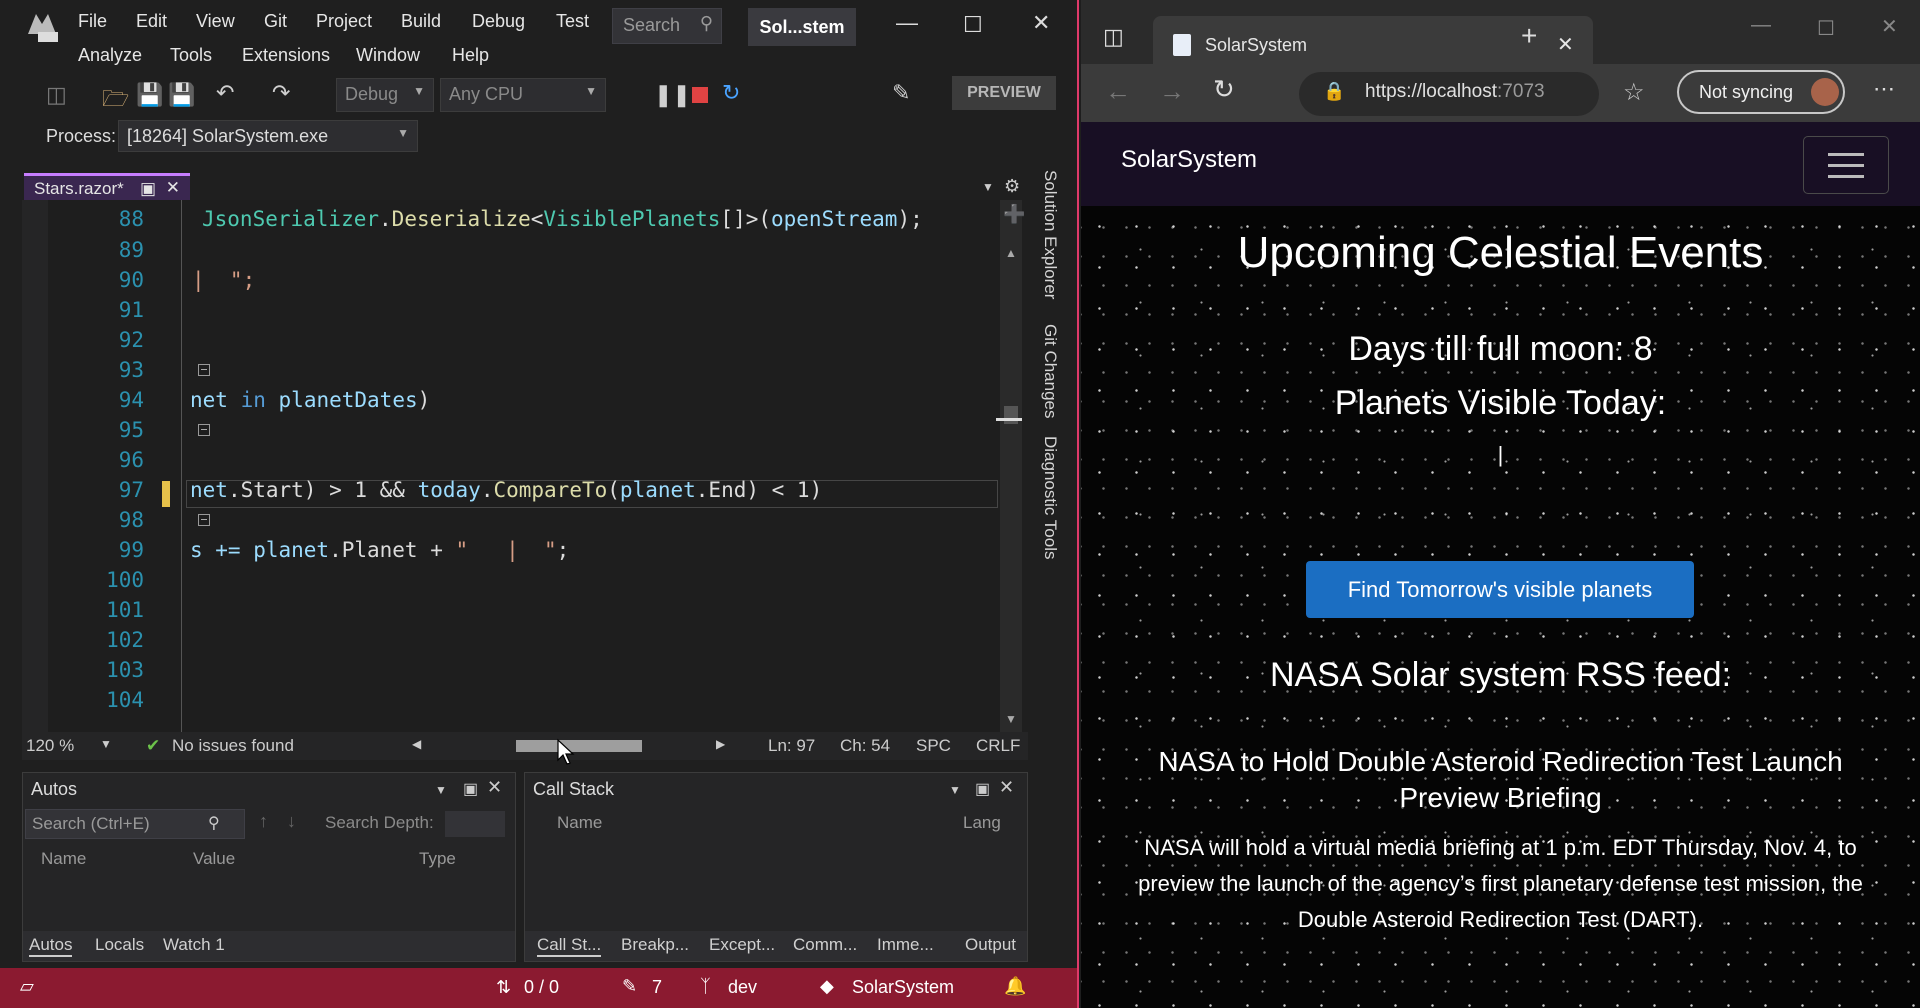 The width and height of the screenshot is (1920, 1008). What do you see at coordinates (1500, 589) in the screenshot?
I see `find-tomorrow-planets-button: Find Tomorrow's visible planets` at bounding box center [1500, 589].